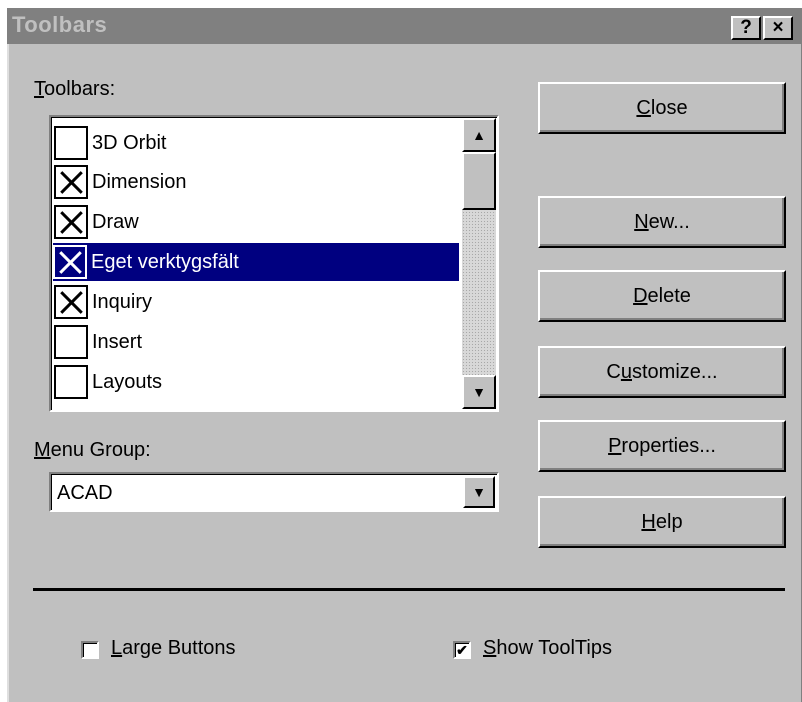  I want to click on help-button: Help, so click(662, 522).